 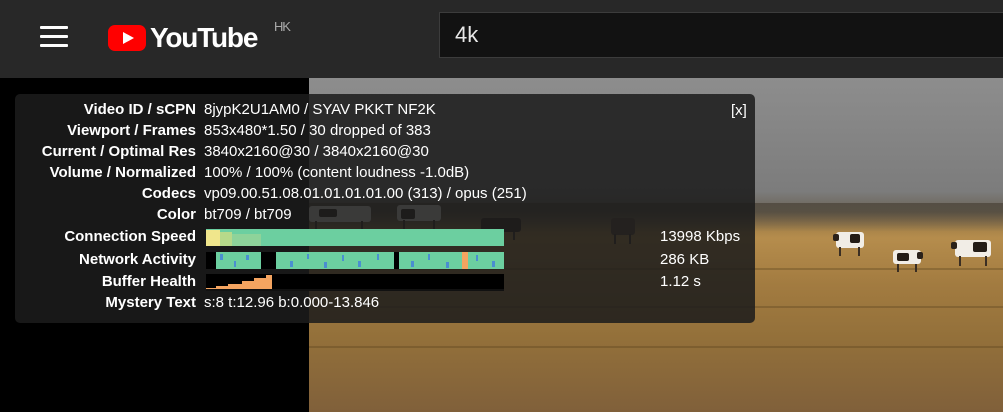 I want to click on connection-speed-graph-svg, so click(x=355, y=237).